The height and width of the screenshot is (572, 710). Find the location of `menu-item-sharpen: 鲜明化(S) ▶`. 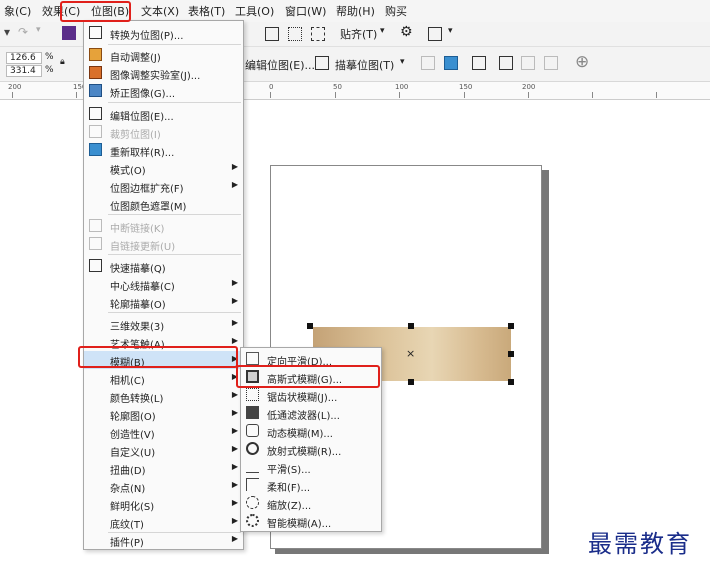

menu-item-sharpen: 鲜明化(S) ▶ is located at coordinates (163, 504).